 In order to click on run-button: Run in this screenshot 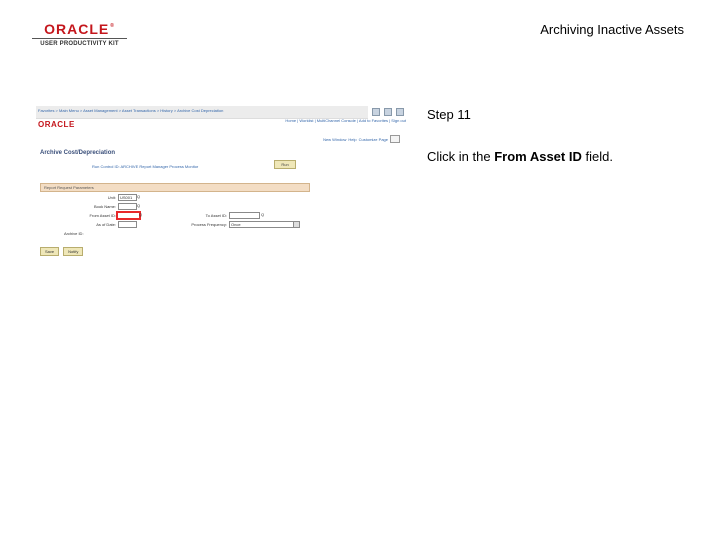, I will do `click(285, 164)`.